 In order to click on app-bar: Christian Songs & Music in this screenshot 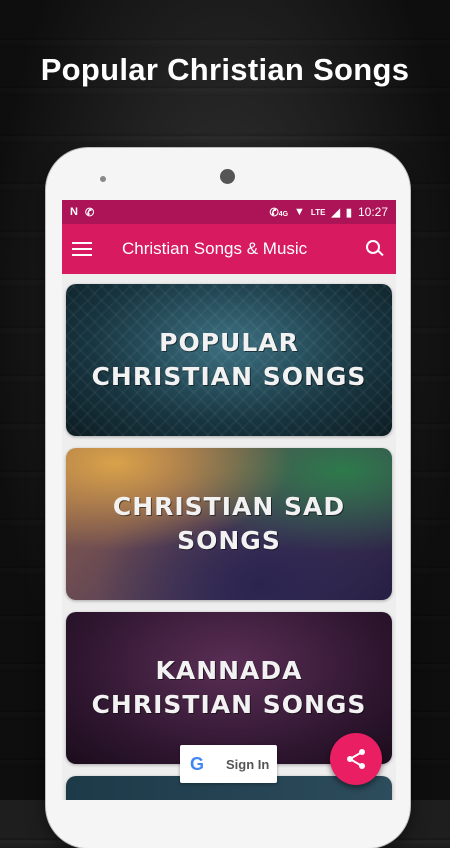, I will do `click(229, 249)`.